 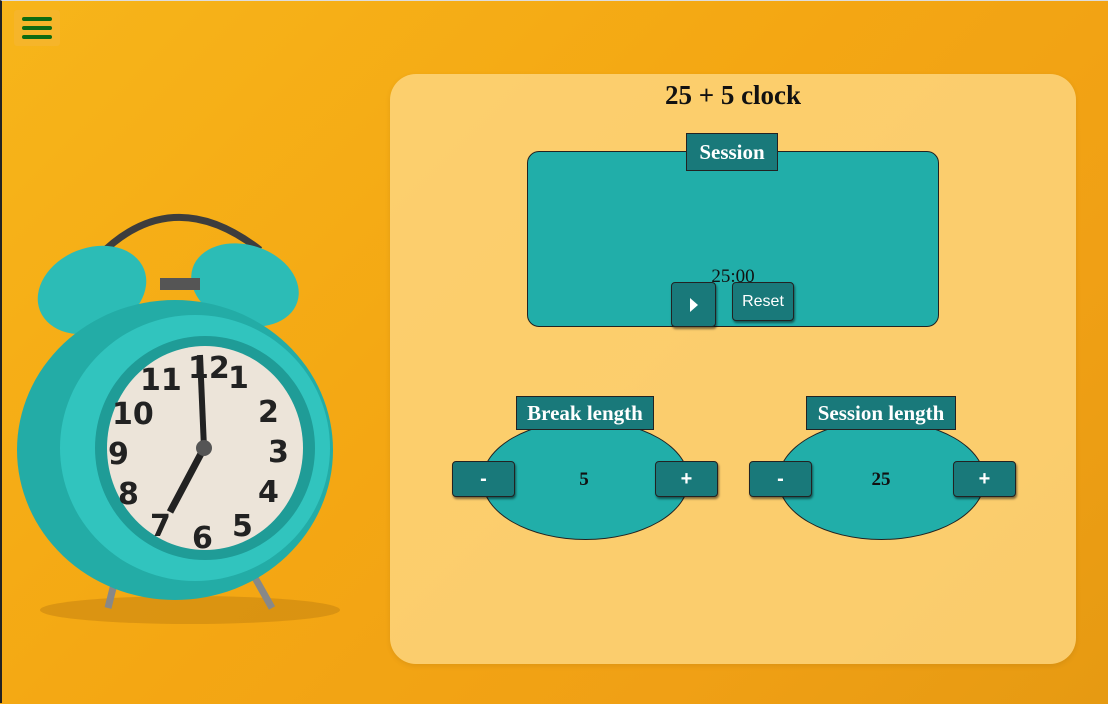 I want to click on play-icon, so click(x=693, y=304).